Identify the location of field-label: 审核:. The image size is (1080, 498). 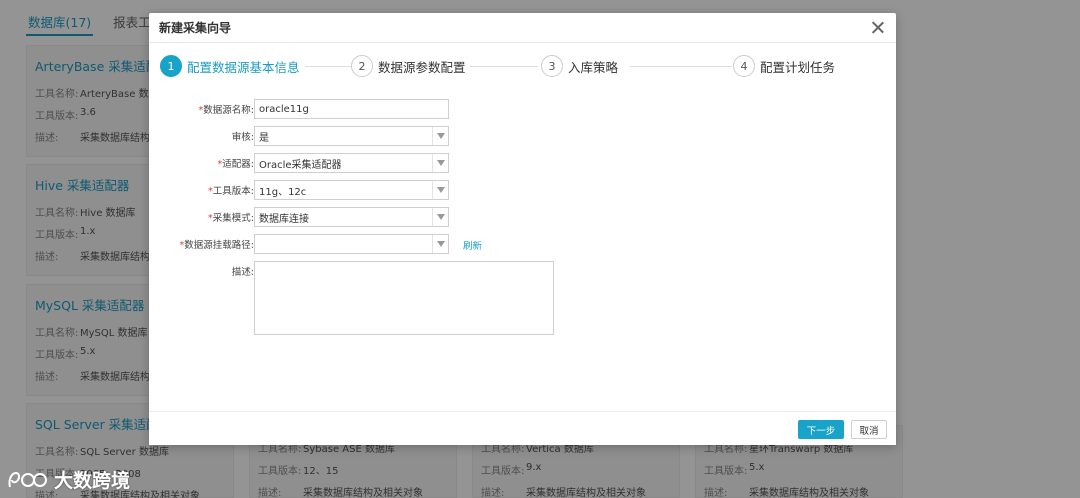
(242, 137).